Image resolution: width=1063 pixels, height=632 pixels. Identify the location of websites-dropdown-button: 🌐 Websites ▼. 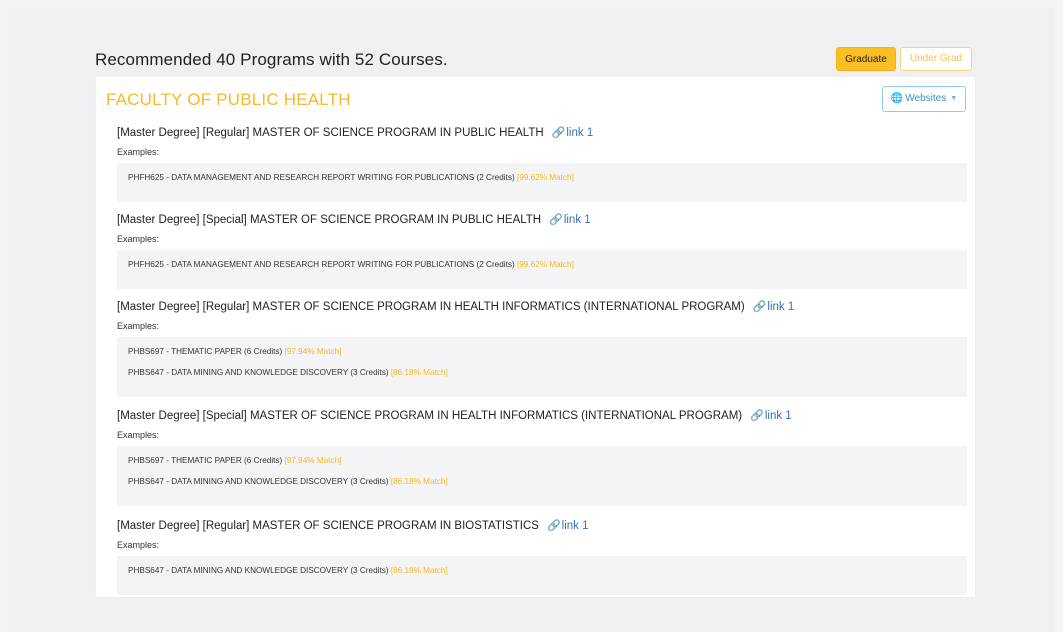
(924, 99).